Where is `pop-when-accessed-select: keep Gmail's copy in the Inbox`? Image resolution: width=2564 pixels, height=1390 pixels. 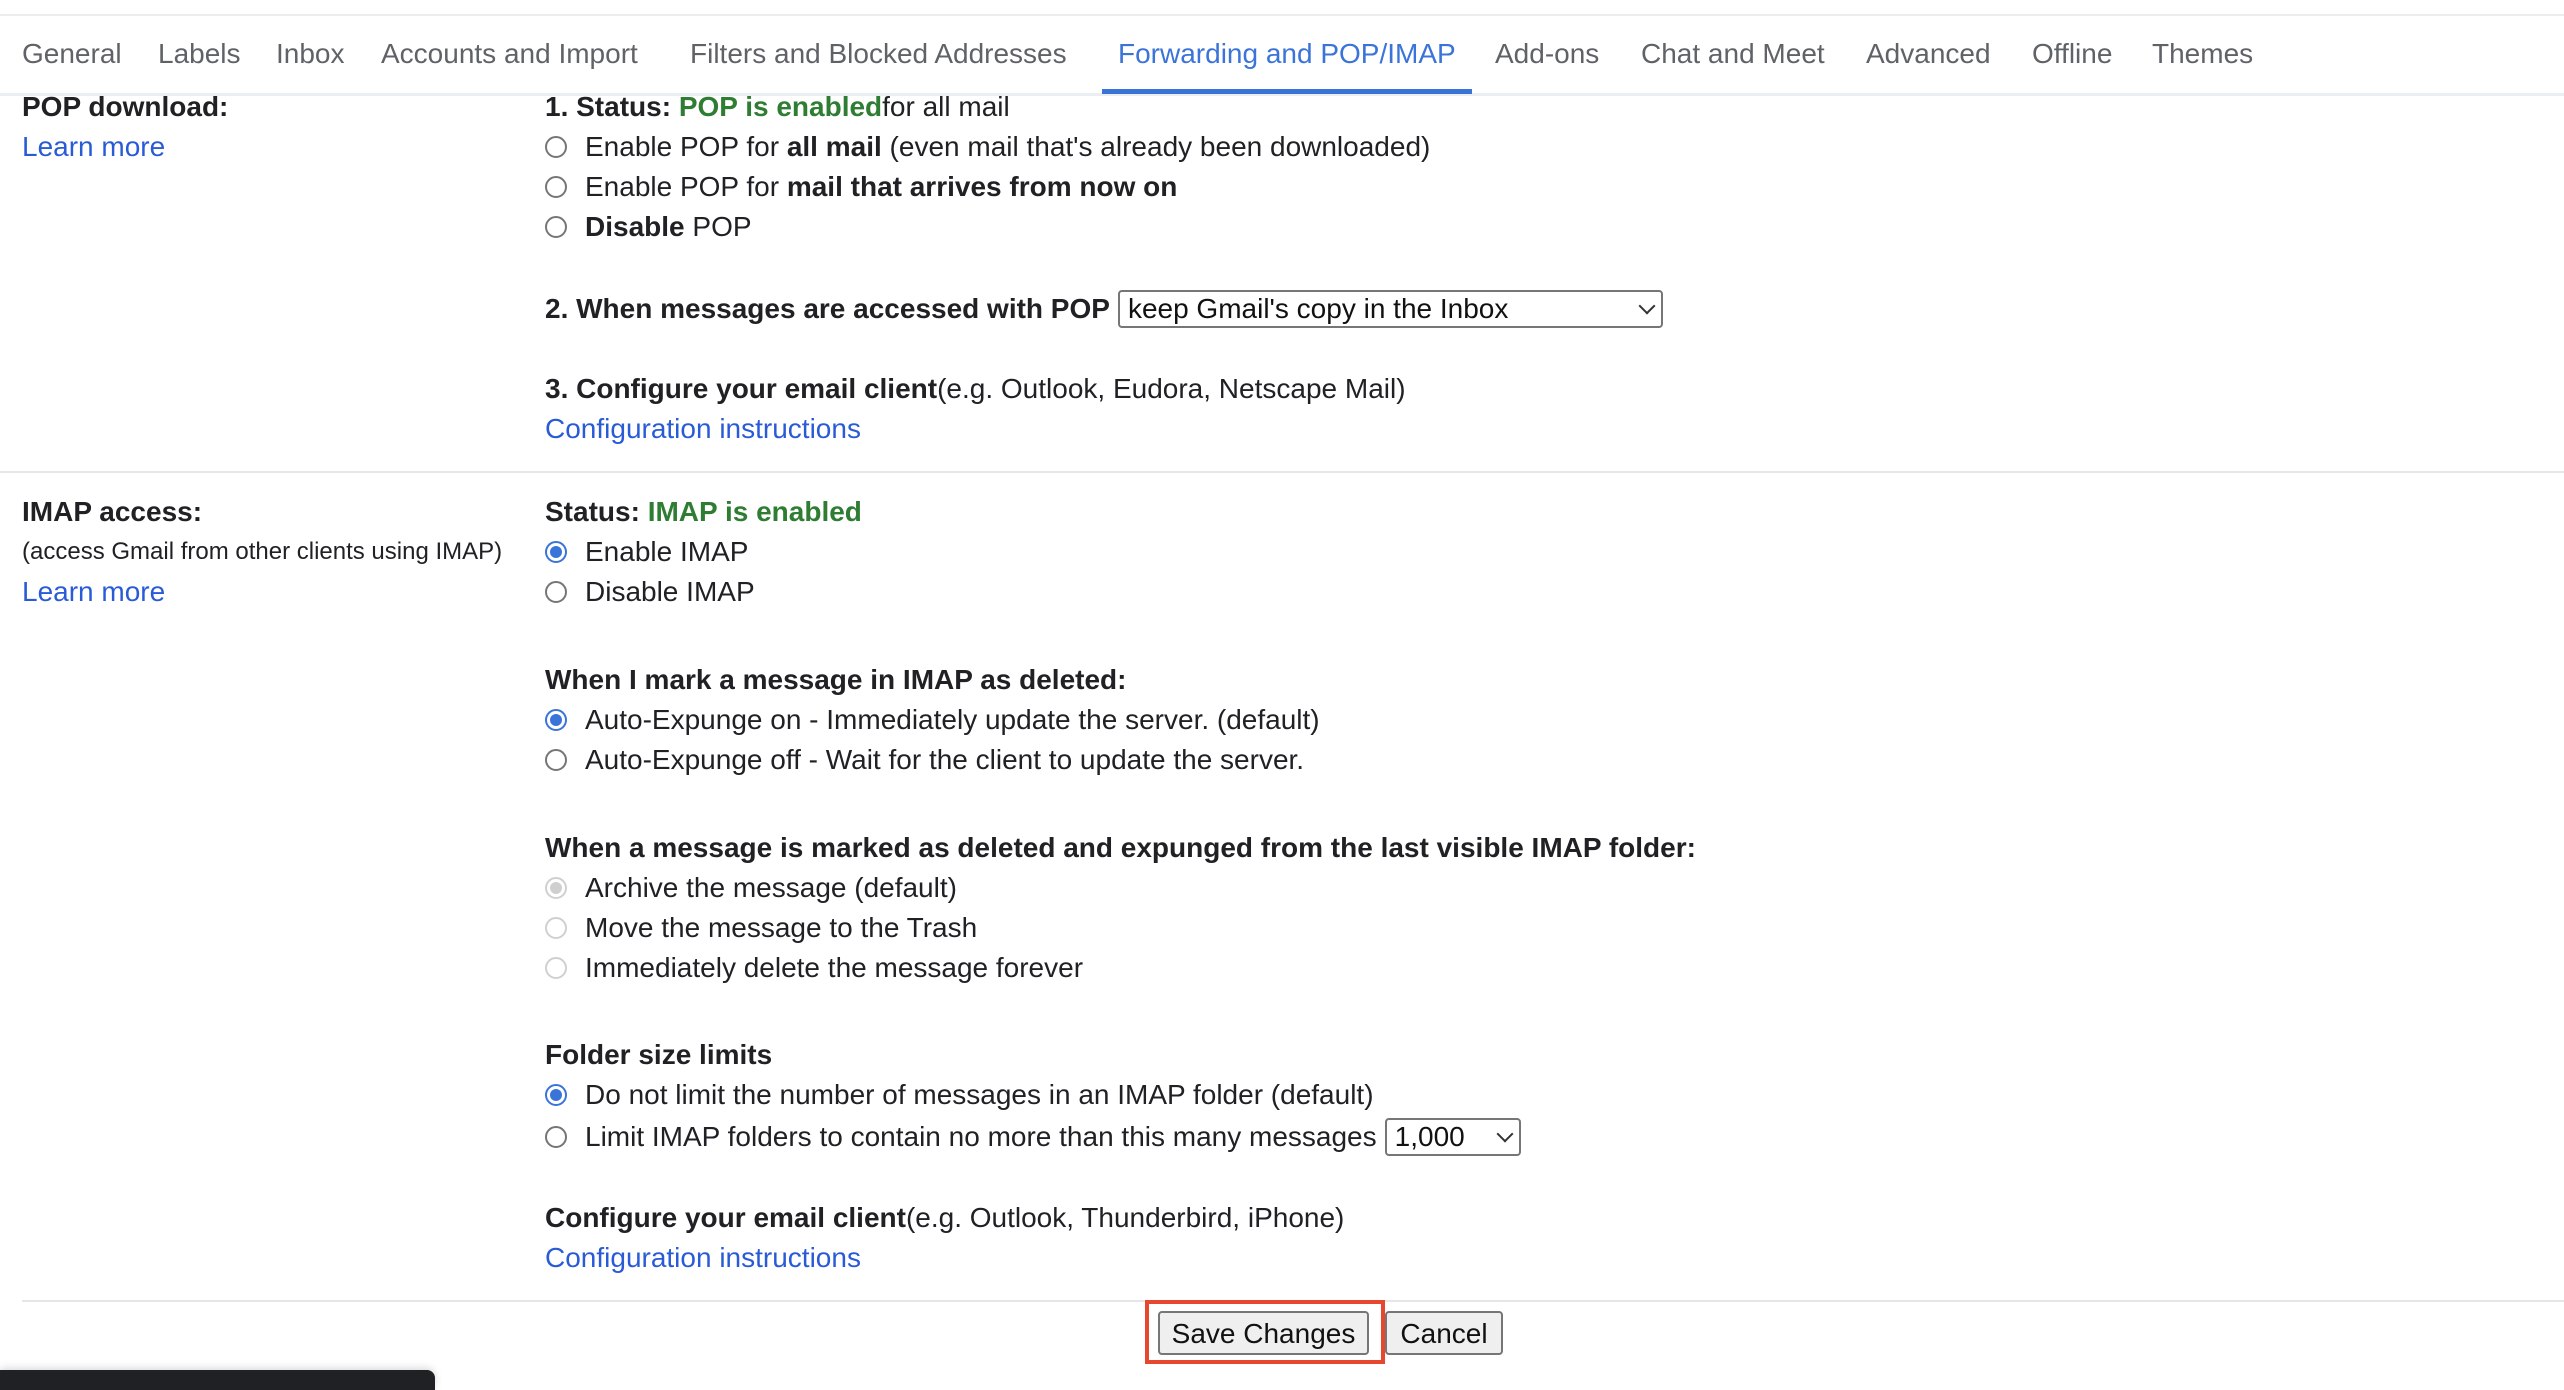
pop-when-accessed-select: keep Gmail's copy in the Inbox is located at coordinates (1390, 309).